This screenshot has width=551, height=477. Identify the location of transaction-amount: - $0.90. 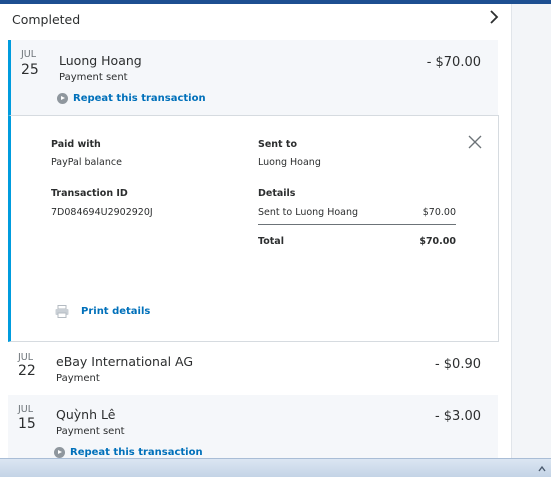
(457, 364).